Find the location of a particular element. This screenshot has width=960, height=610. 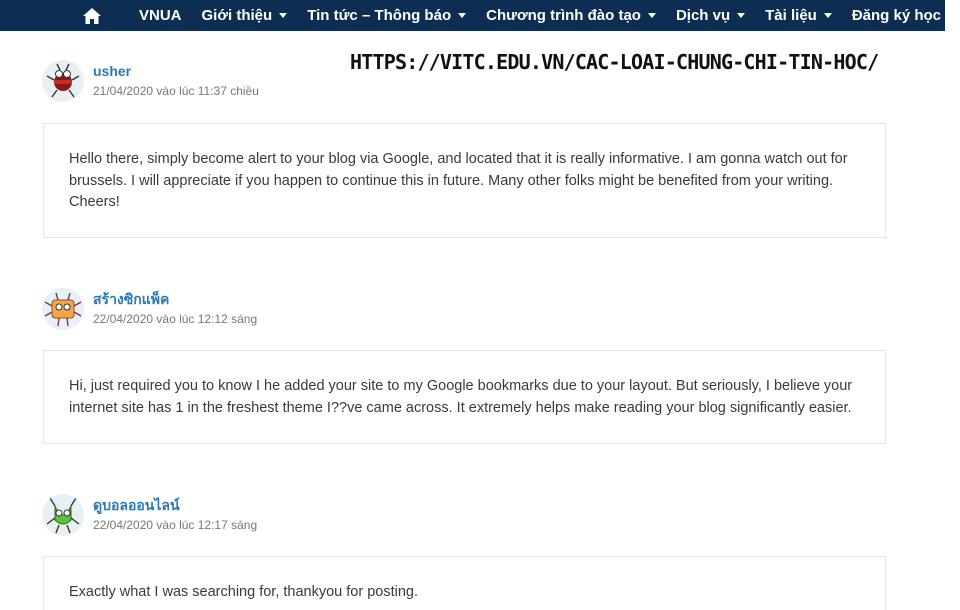

nav-item-chuong-trinh: Chương trình đào tạo is located at coordinates (571, 15).